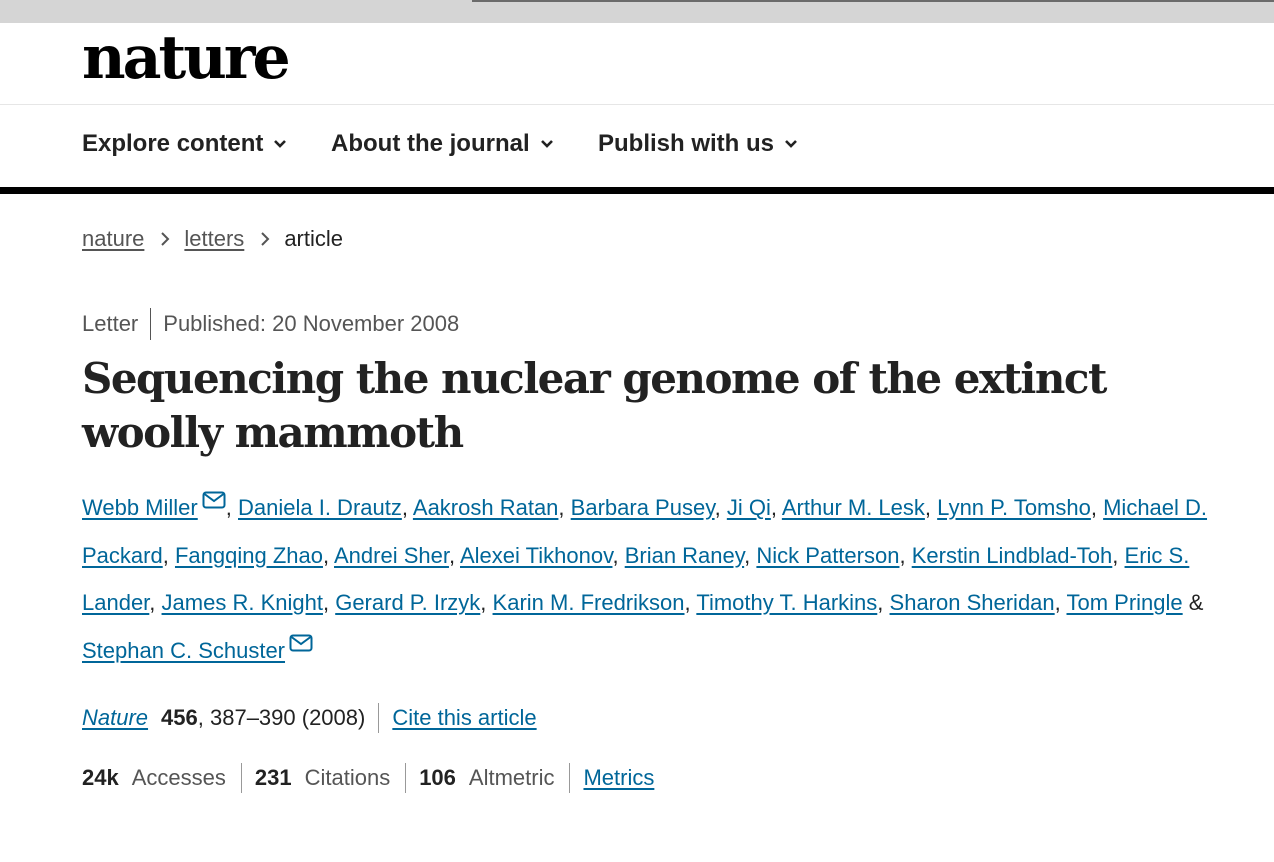 Image resolution: width=1274 pixels, height=862 pixels. I want to click on nav-label-about-journal: About the journal, so click(430, 143).